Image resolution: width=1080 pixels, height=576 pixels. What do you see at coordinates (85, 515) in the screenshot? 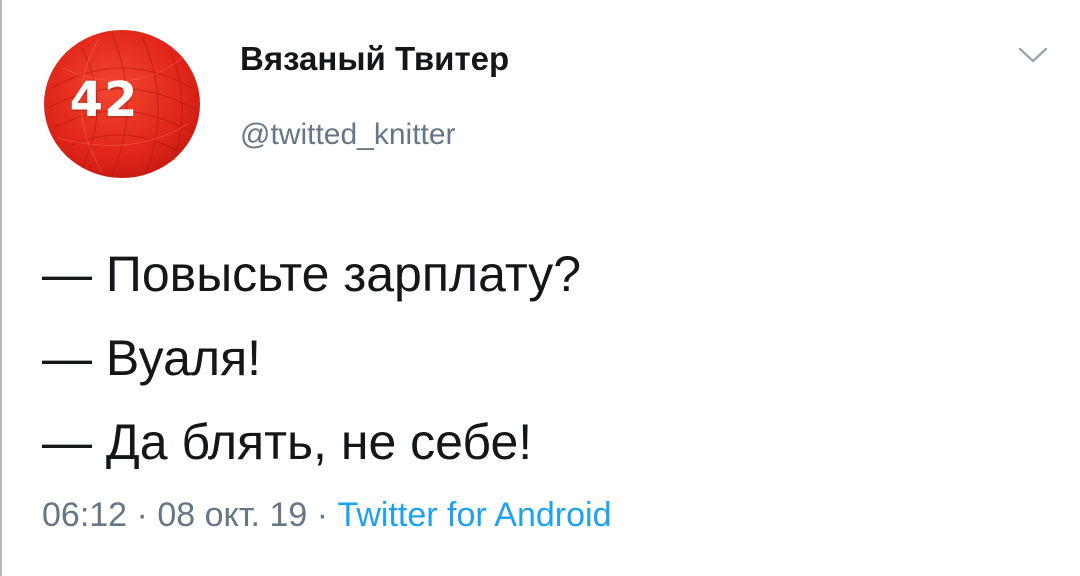
I see `tweet-time: 06:12` at bounding box center [85, 515].